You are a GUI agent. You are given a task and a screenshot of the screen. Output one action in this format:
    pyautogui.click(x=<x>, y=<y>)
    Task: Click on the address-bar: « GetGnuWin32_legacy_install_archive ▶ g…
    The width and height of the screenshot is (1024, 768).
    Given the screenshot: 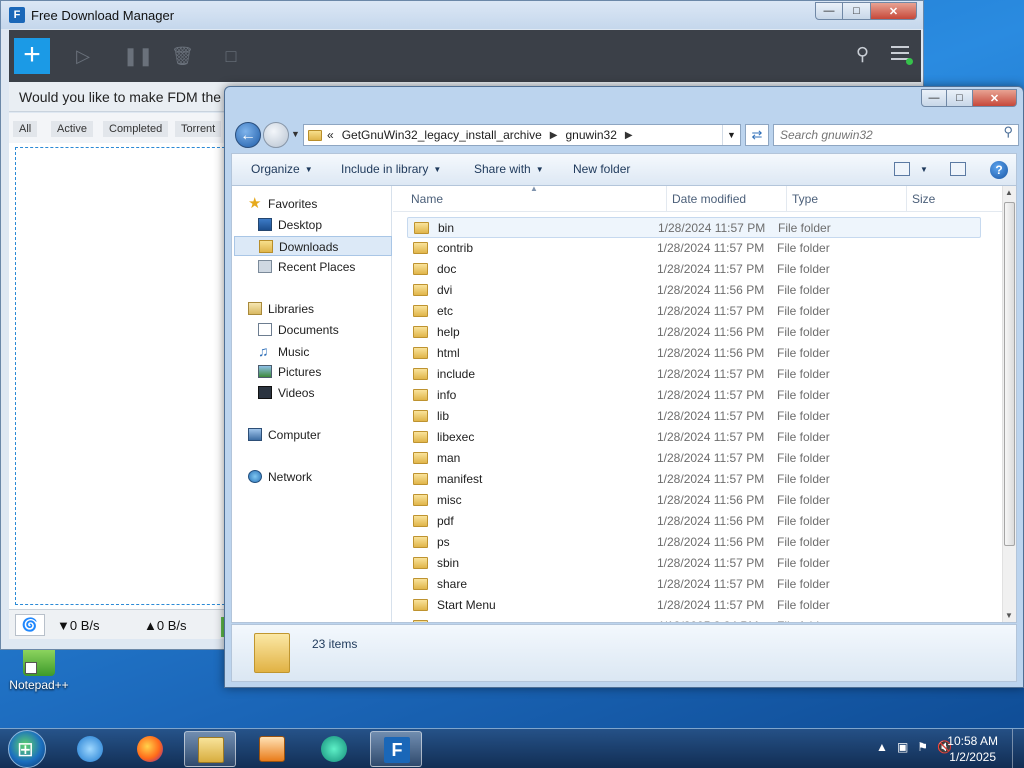 What is the action you would take?
    pyautogui.click(x=522, y=135)
    